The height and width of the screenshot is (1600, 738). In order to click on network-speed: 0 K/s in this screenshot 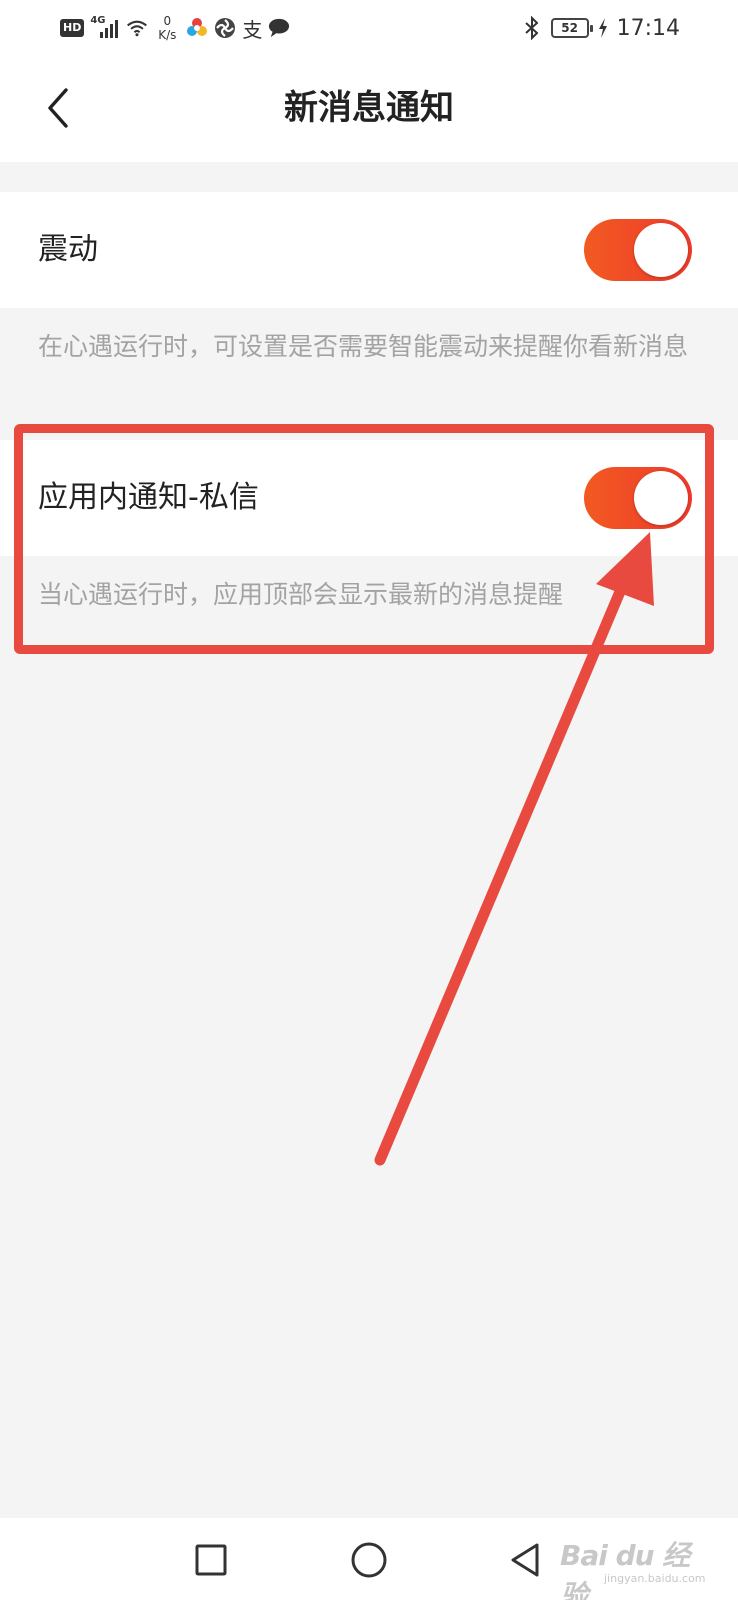, I will do `click(167, 28)`.